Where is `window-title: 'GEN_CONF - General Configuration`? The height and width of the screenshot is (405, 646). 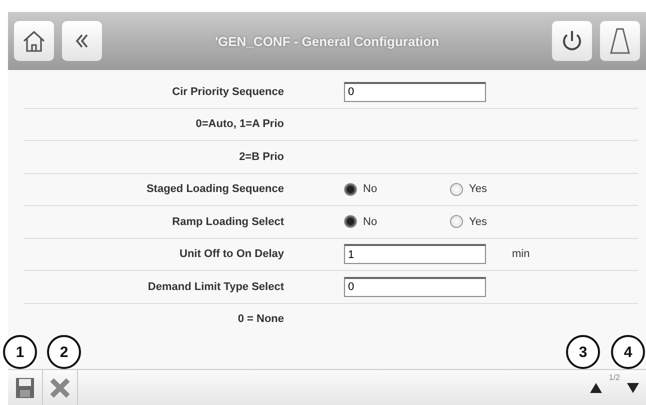
window-title: 'GEN_CONF - General Configuration is located at coordinates (327, 41).